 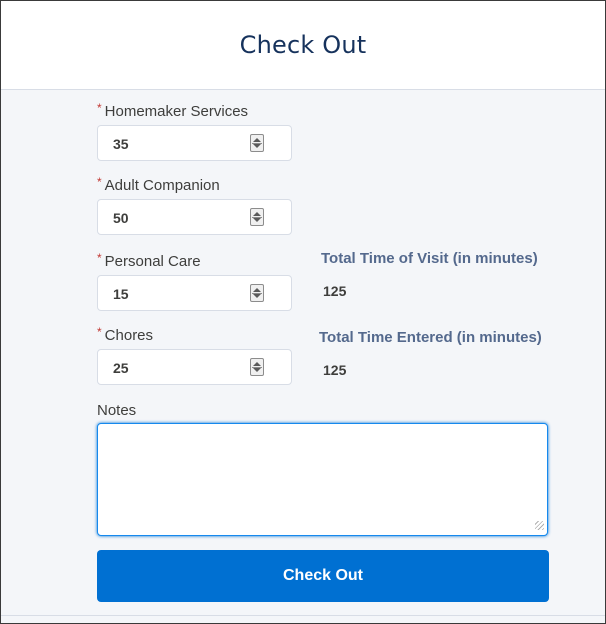 I want to click on total-visit-time-value: 125, so click(x=335, y=291).